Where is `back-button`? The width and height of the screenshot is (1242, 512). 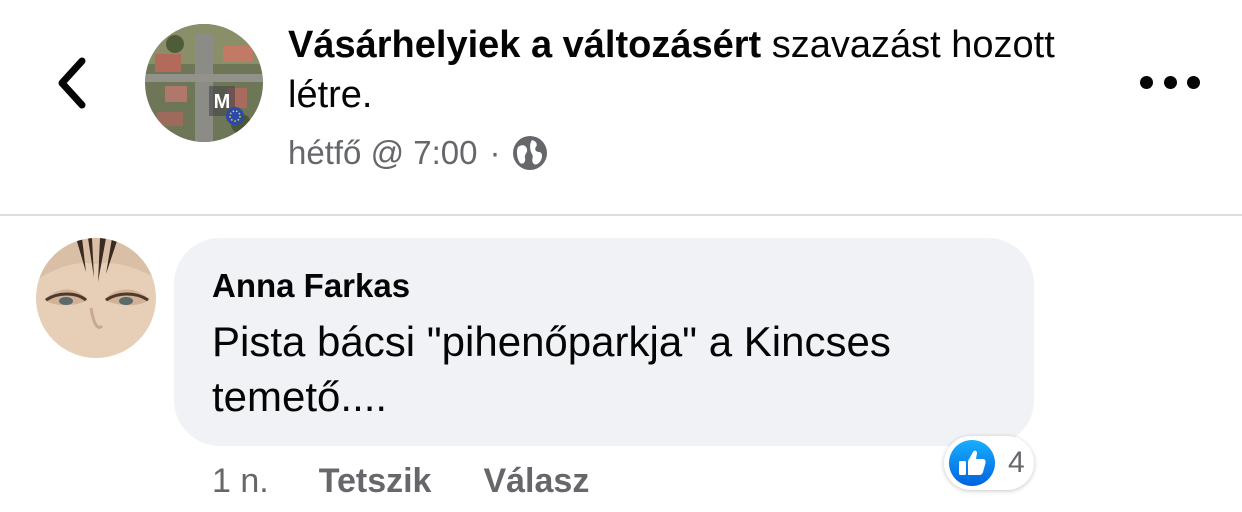
back-button is located at coordinates (72, 83).